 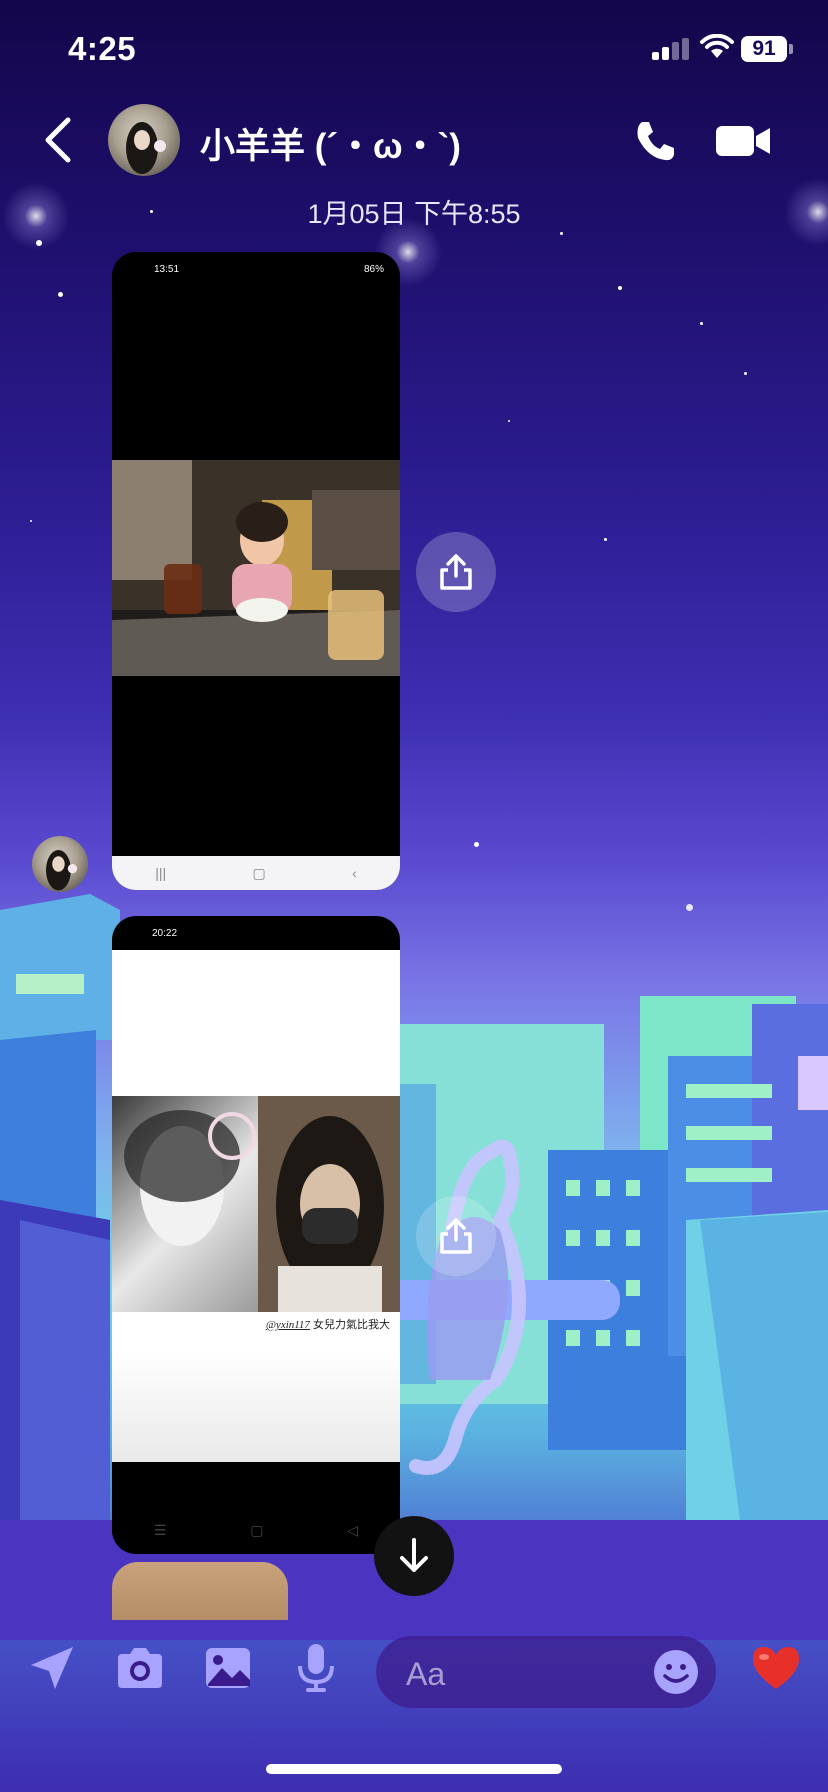 I want to click on camera-button, so click(x=140, y=1668).